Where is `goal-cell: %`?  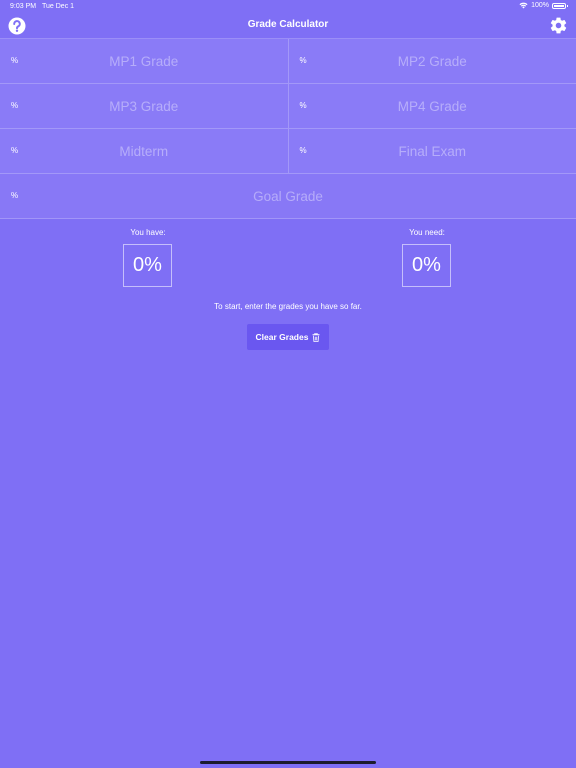
goal-cell: % is located at coordinates (288, 196).